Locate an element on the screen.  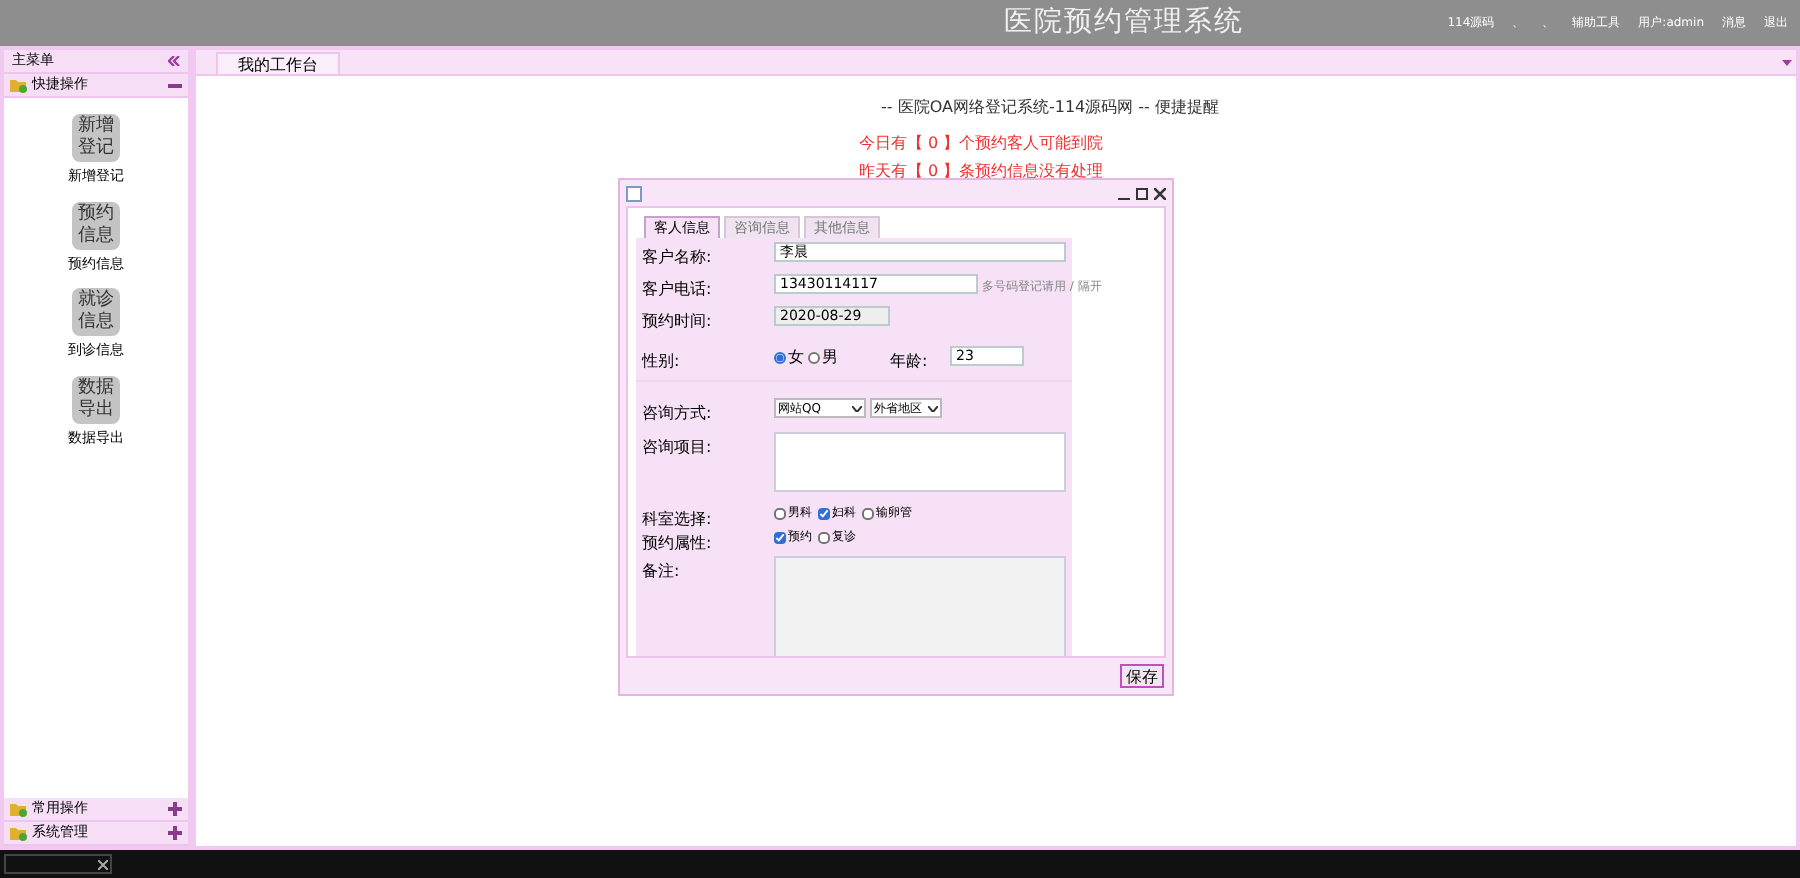
field-label: 预约时间: is located at coordinates (678, 322).